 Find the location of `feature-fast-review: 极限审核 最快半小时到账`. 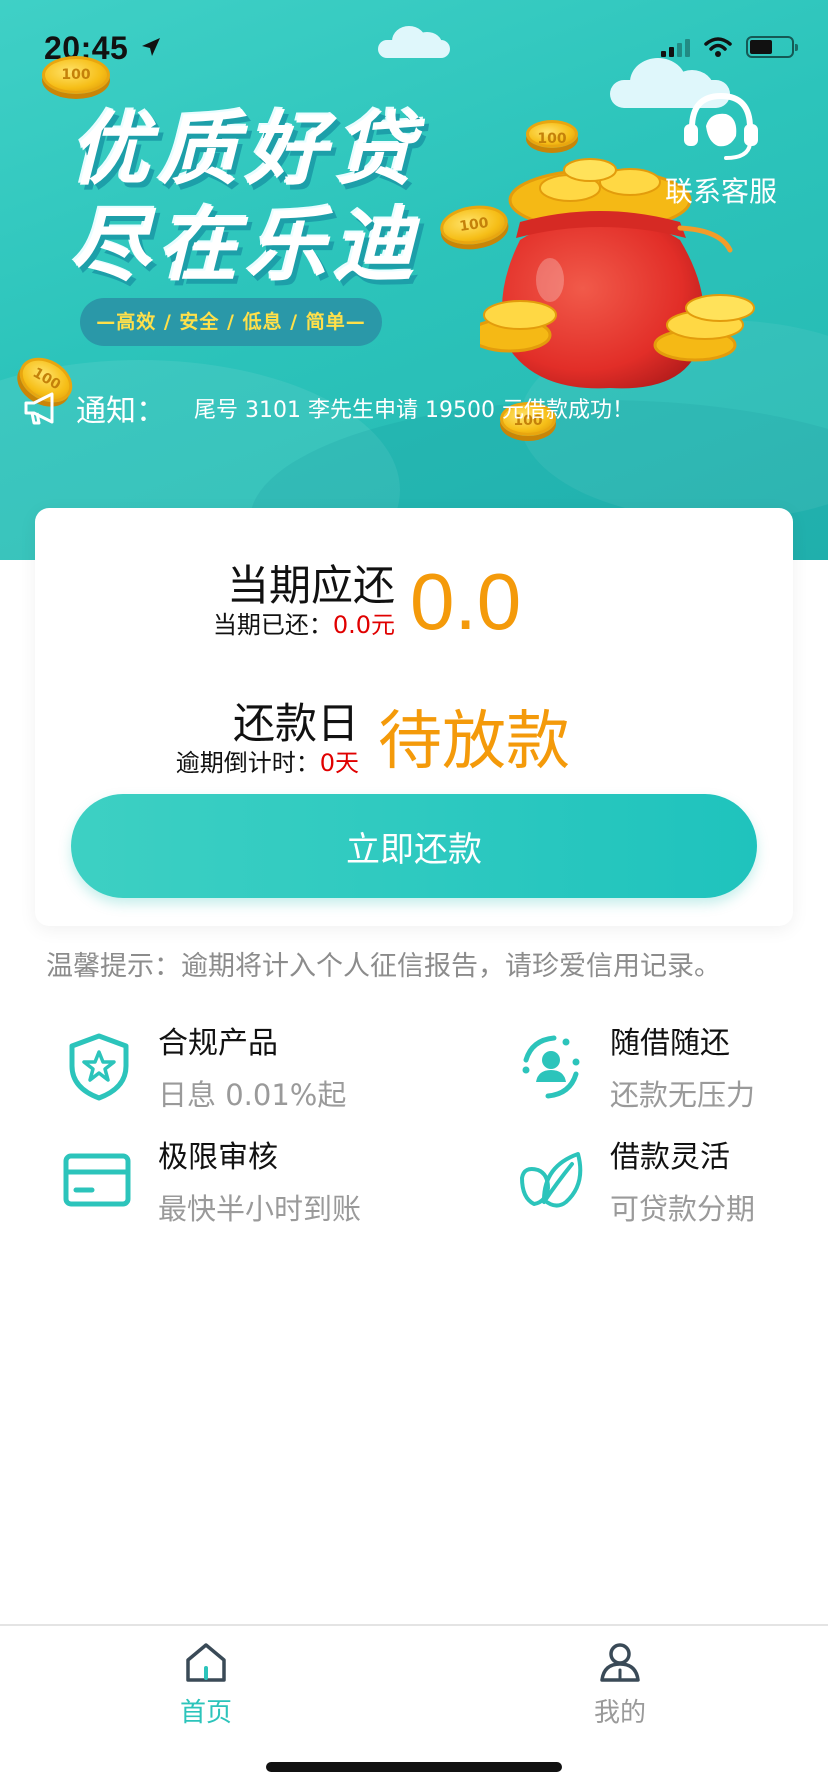

feature-fast-review: 极限审核 最快半小时到账 is located at coordinates (242, 1182).